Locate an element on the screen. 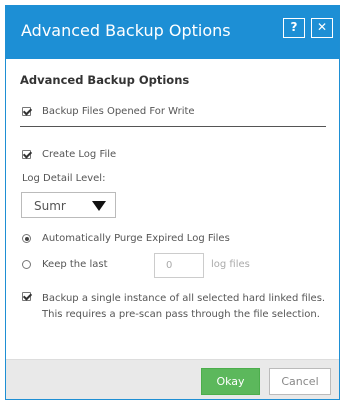  keep-last-label: Keep the last is located at coordinates (75, 264).